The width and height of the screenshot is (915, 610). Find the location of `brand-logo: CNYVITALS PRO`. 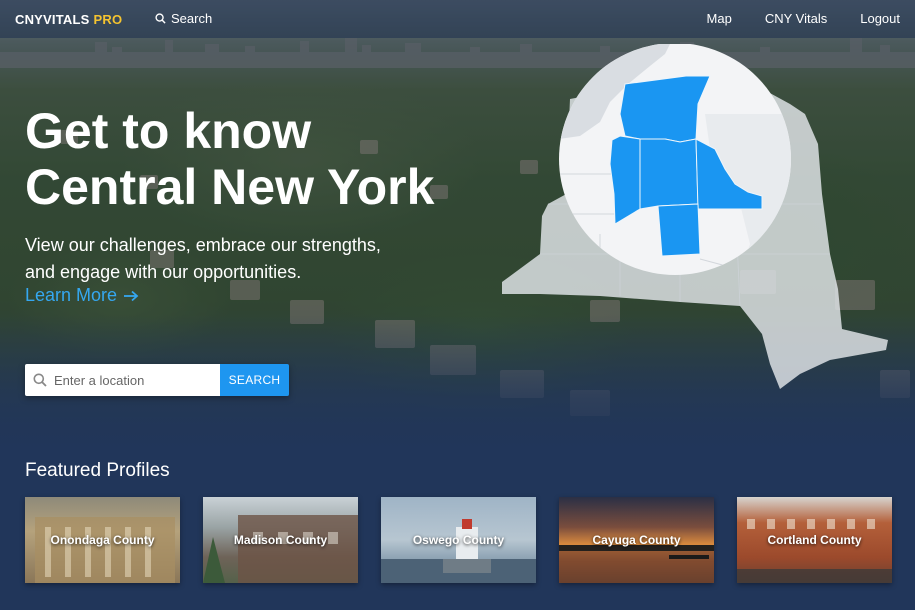

brand-logo: CNYVITALS PRO is located at coordinates (68, 19).